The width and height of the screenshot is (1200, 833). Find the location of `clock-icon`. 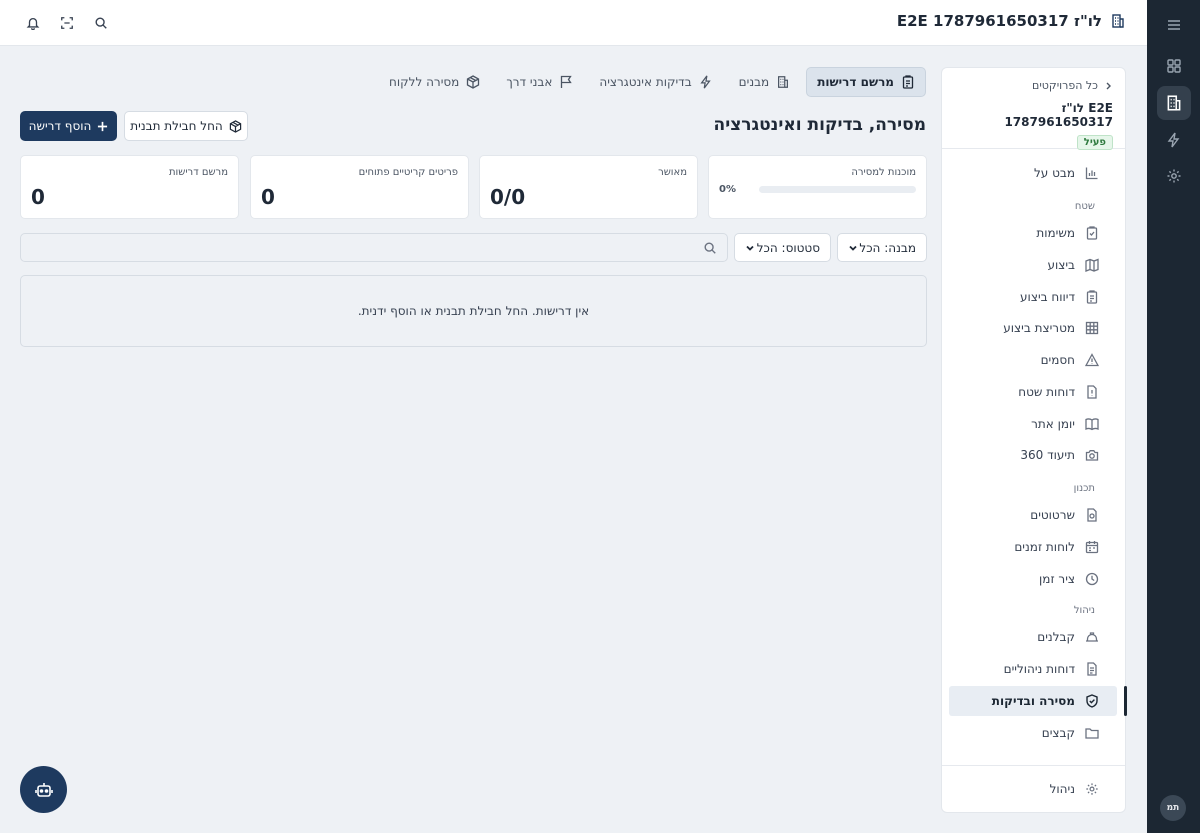

clock-icon is located at coordinates (1092, 579).